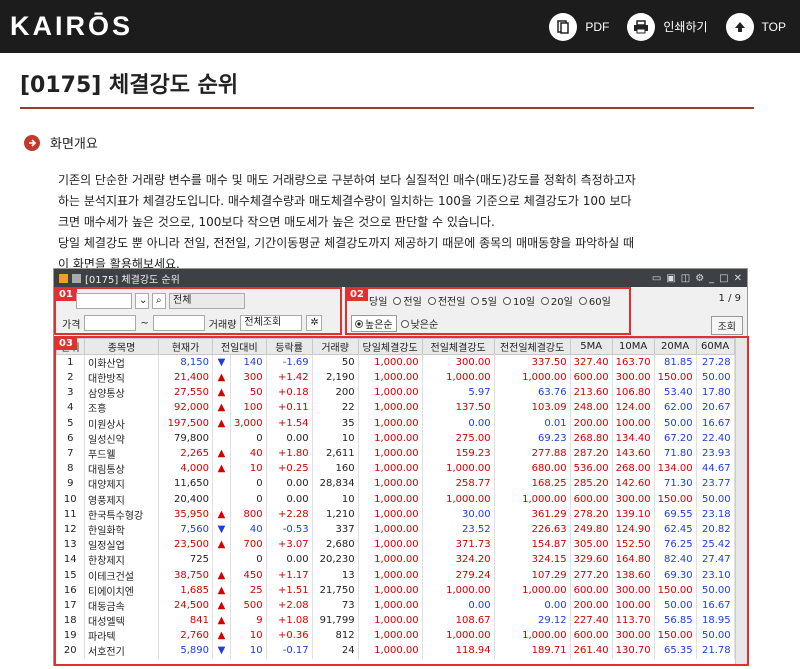 The width and height of the screenshot is (800, 669). What do you see at coordinates (289, 362) in the screenshot?
I see `table-cell: -1.69` at bounding box center [289, 362].